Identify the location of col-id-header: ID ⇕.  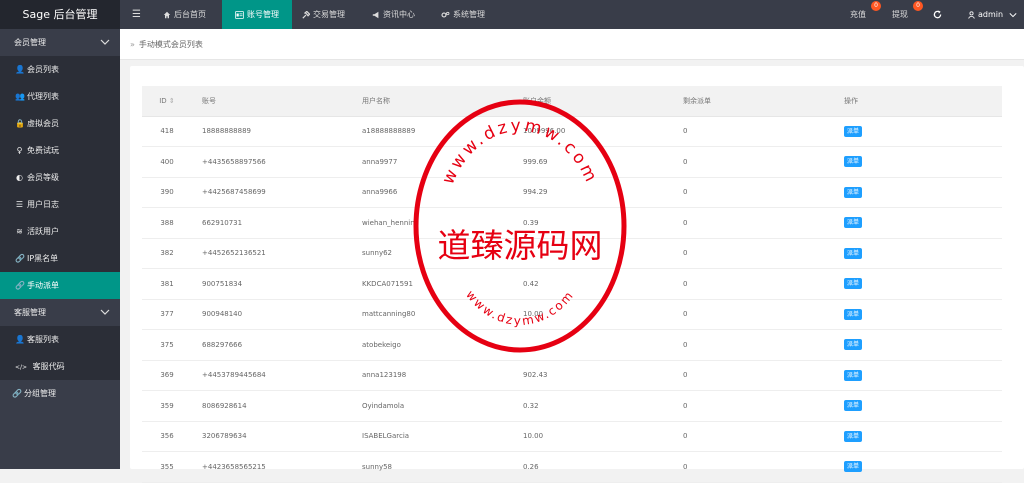
(167, 101).